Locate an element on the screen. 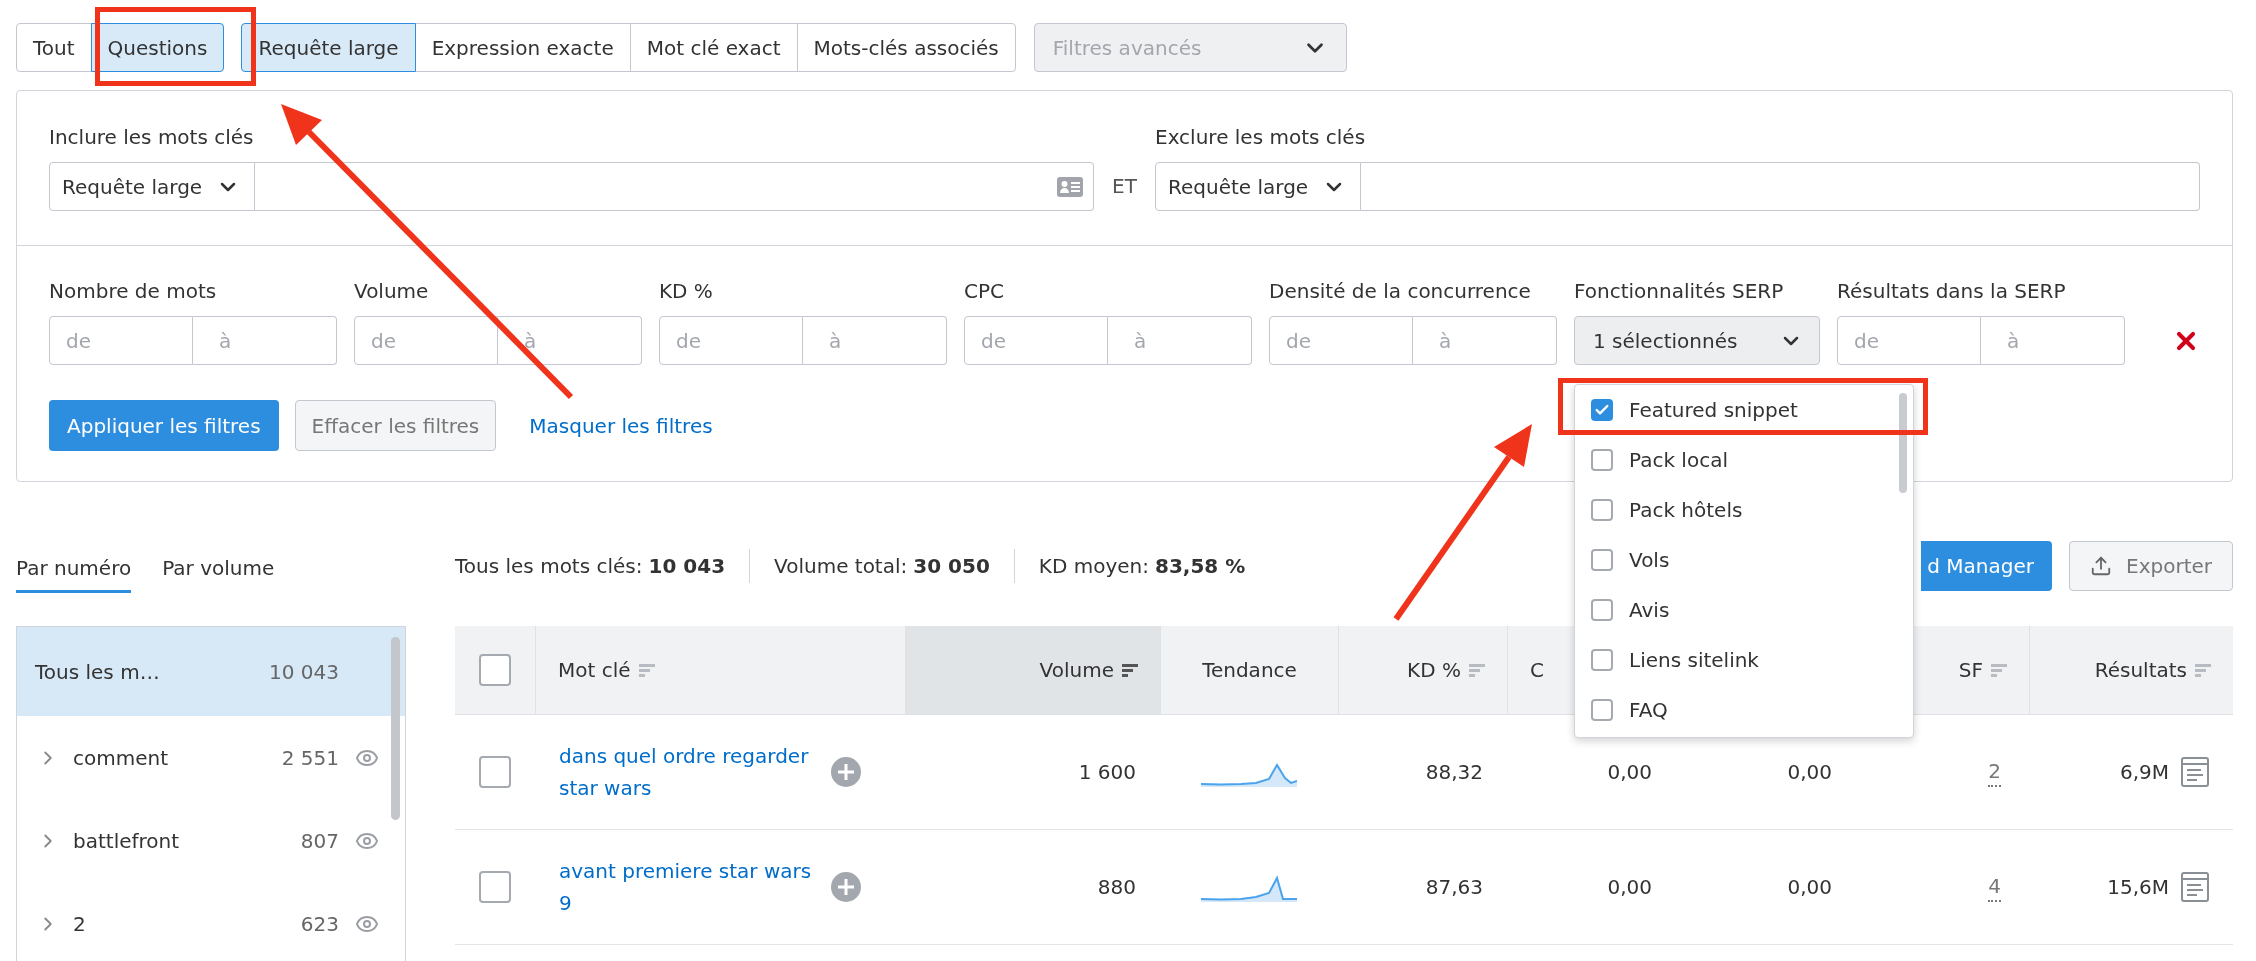 This screenshot has height=961, width=2256. option-label: Vols is located at coordinates (1649, 560).